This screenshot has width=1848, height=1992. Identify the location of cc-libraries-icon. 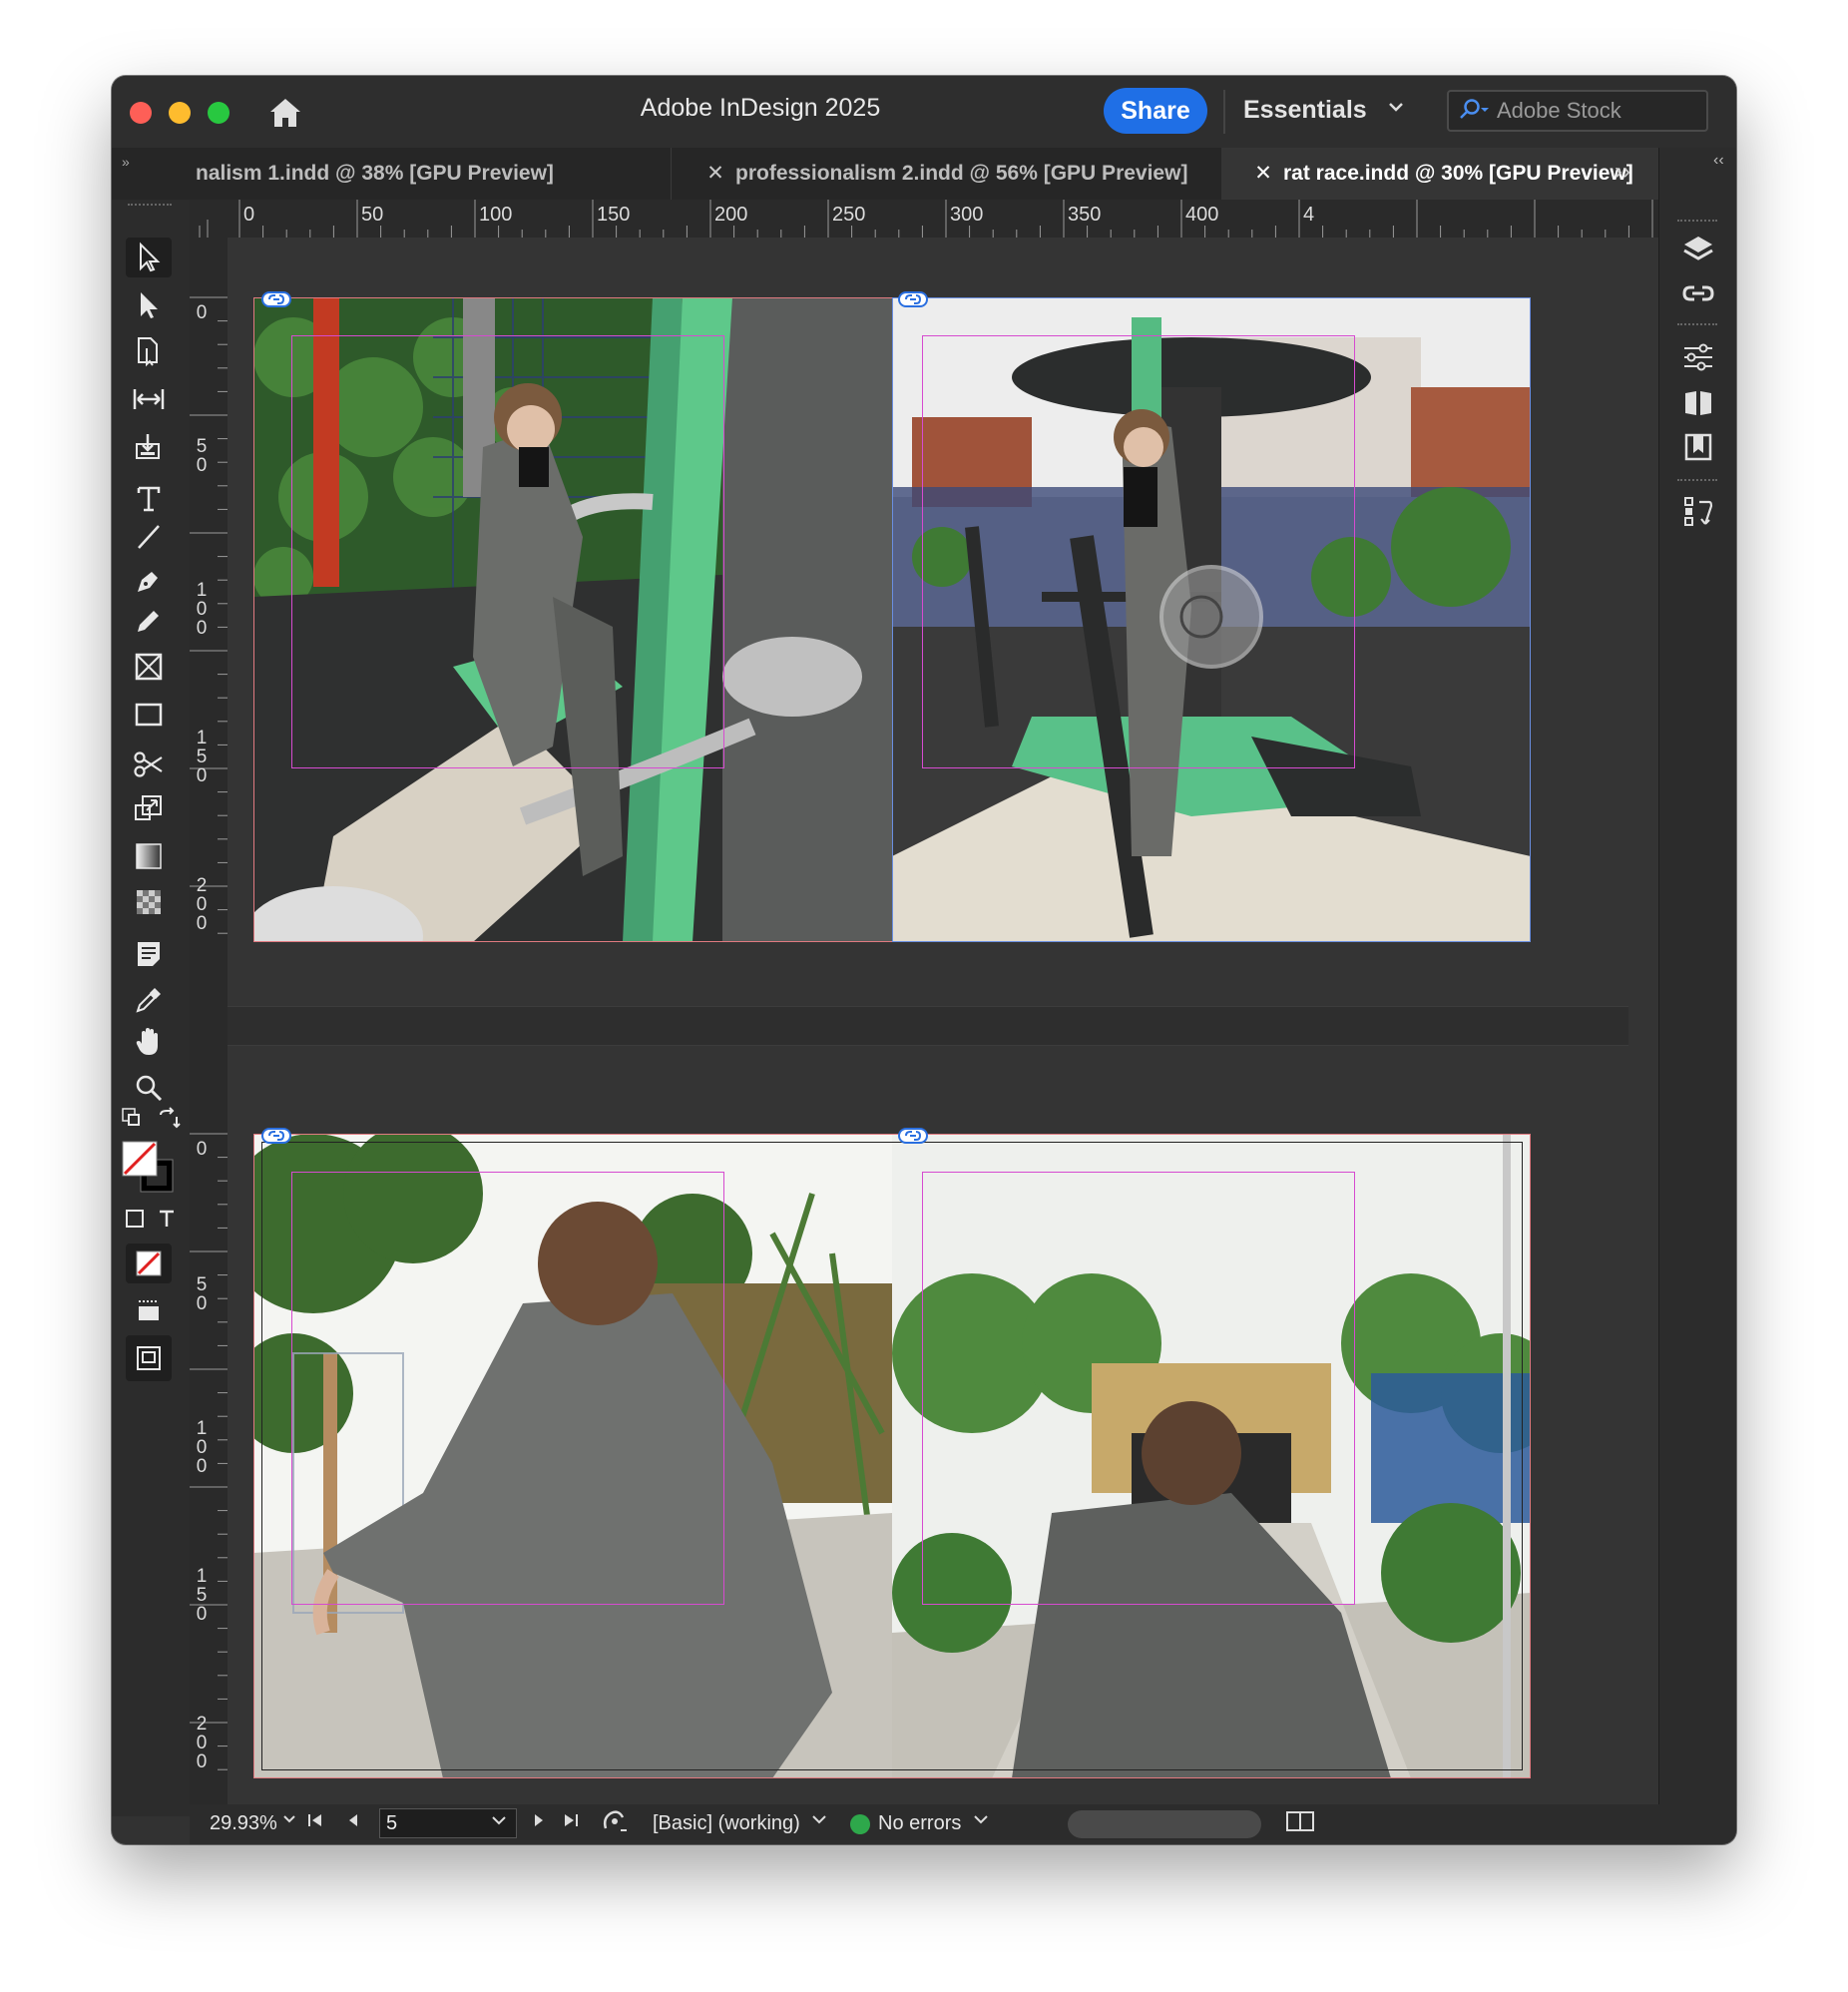
(1698, 447).